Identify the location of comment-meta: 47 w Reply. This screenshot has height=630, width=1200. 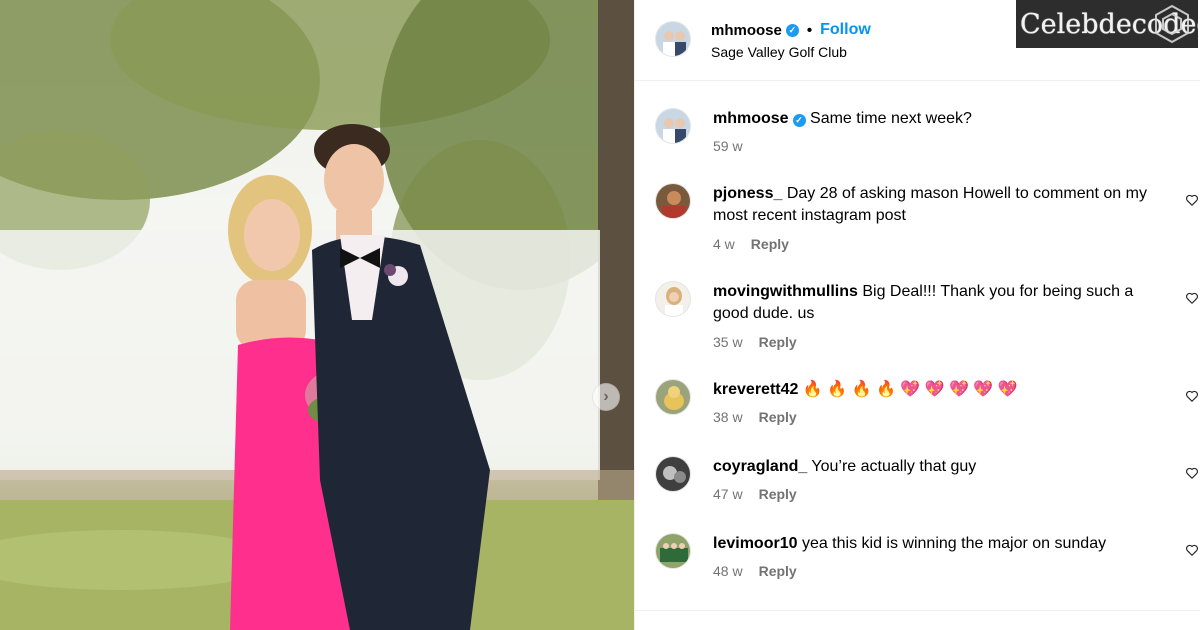
(755, 494).